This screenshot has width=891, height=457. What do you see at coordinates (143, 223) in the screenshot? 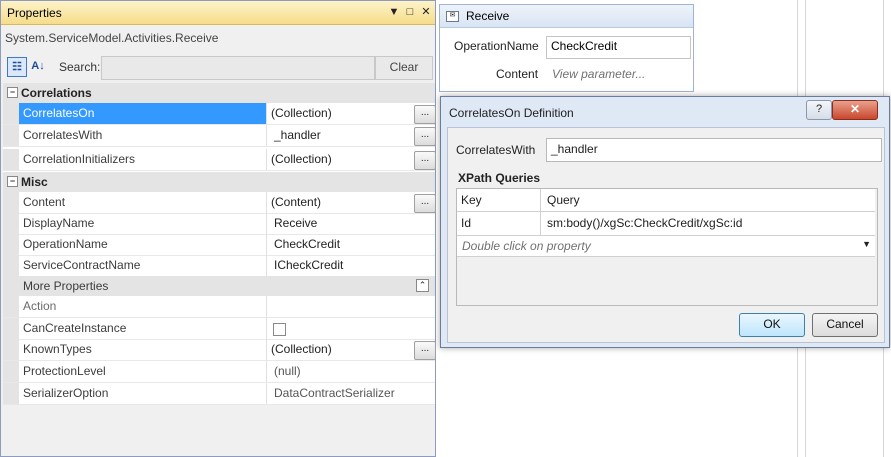
I see `property-name: DisplayName` at bounding box center [143, 223].